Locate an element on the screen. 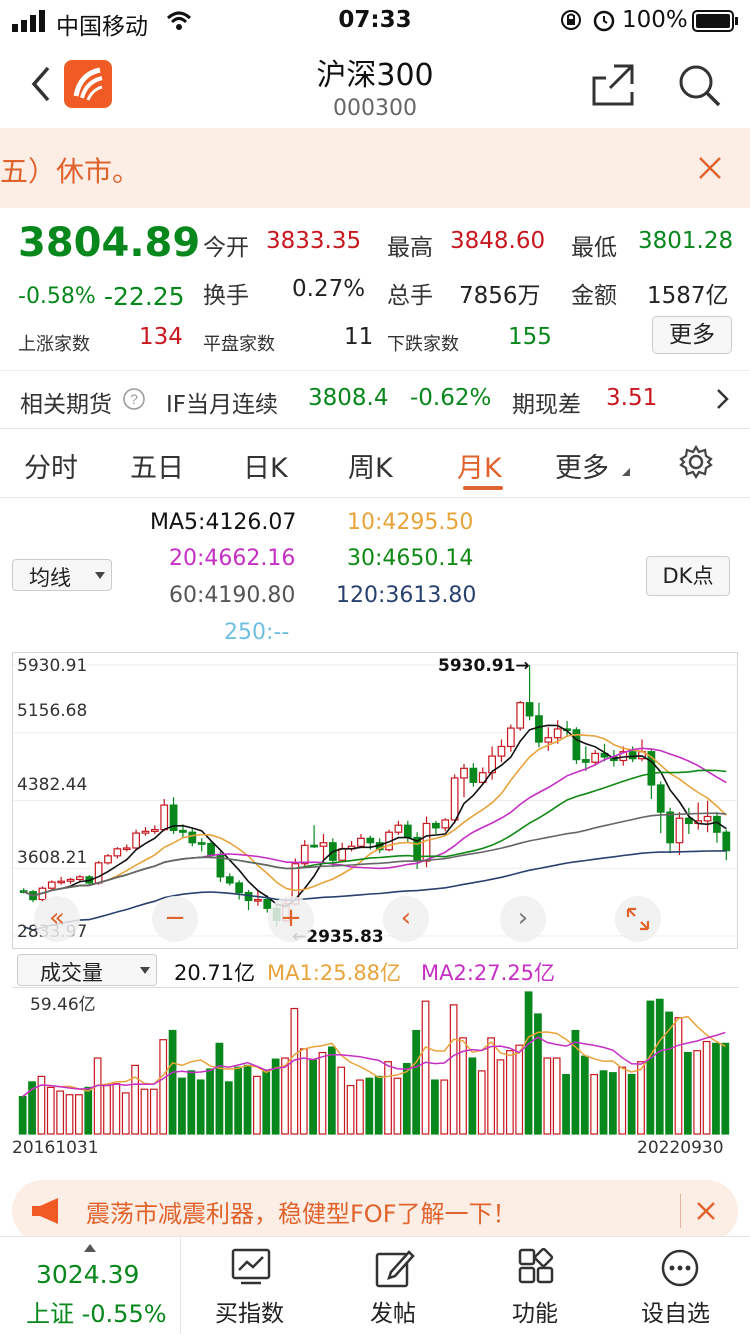  chevron-right-icon is located at coordinates (723, 399).